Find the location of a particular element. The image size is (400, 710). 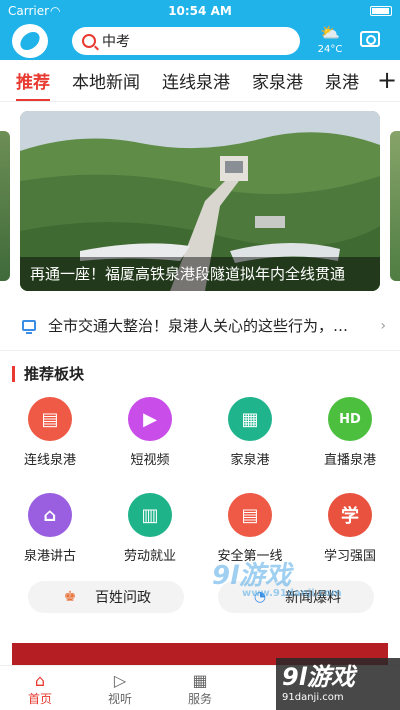

clock: 10:54 AM is located at coordinates (200, 11).